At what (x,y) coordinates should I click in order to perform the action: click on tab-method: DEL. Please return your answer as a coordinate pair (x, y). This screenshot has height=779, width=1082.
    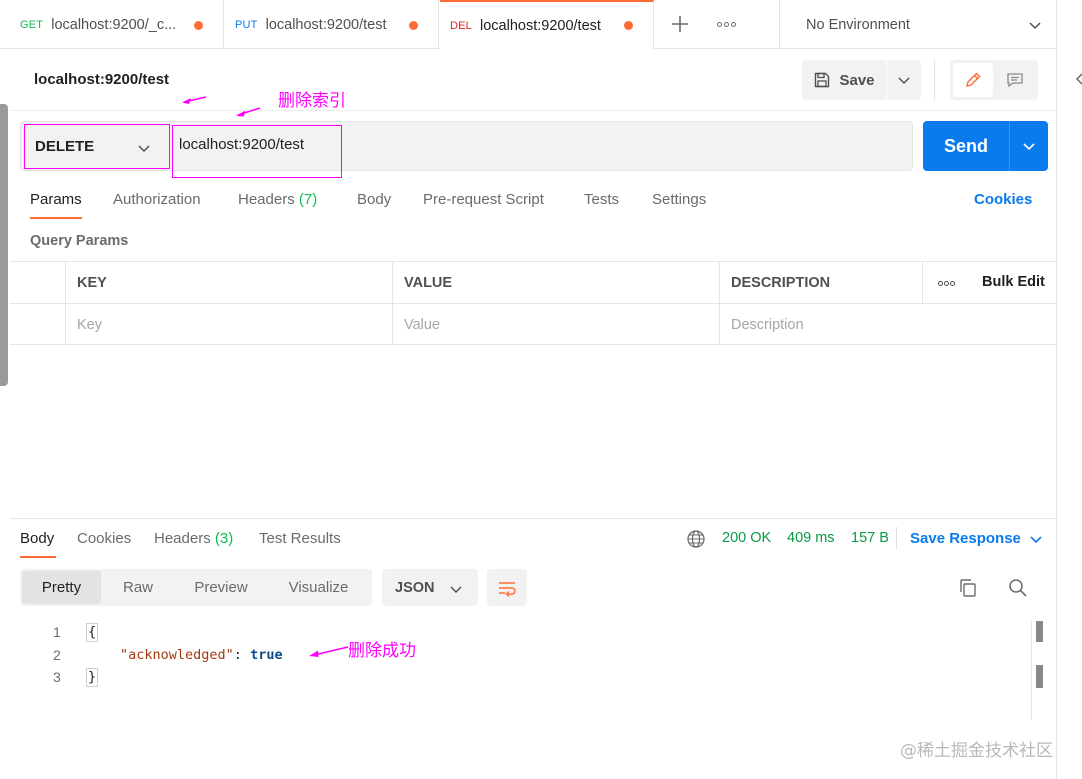
    Looking at the image, I should click on (461, 25).